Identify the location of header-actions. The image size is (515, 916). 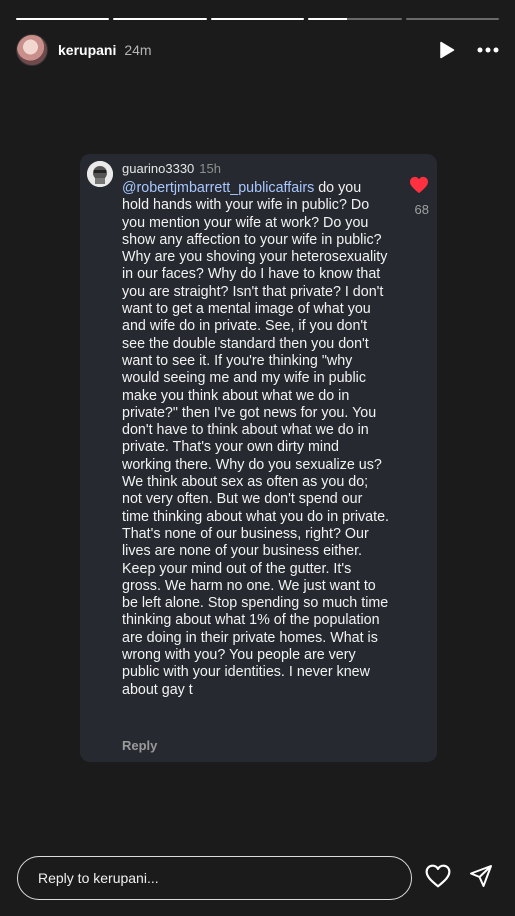
(469, 50).